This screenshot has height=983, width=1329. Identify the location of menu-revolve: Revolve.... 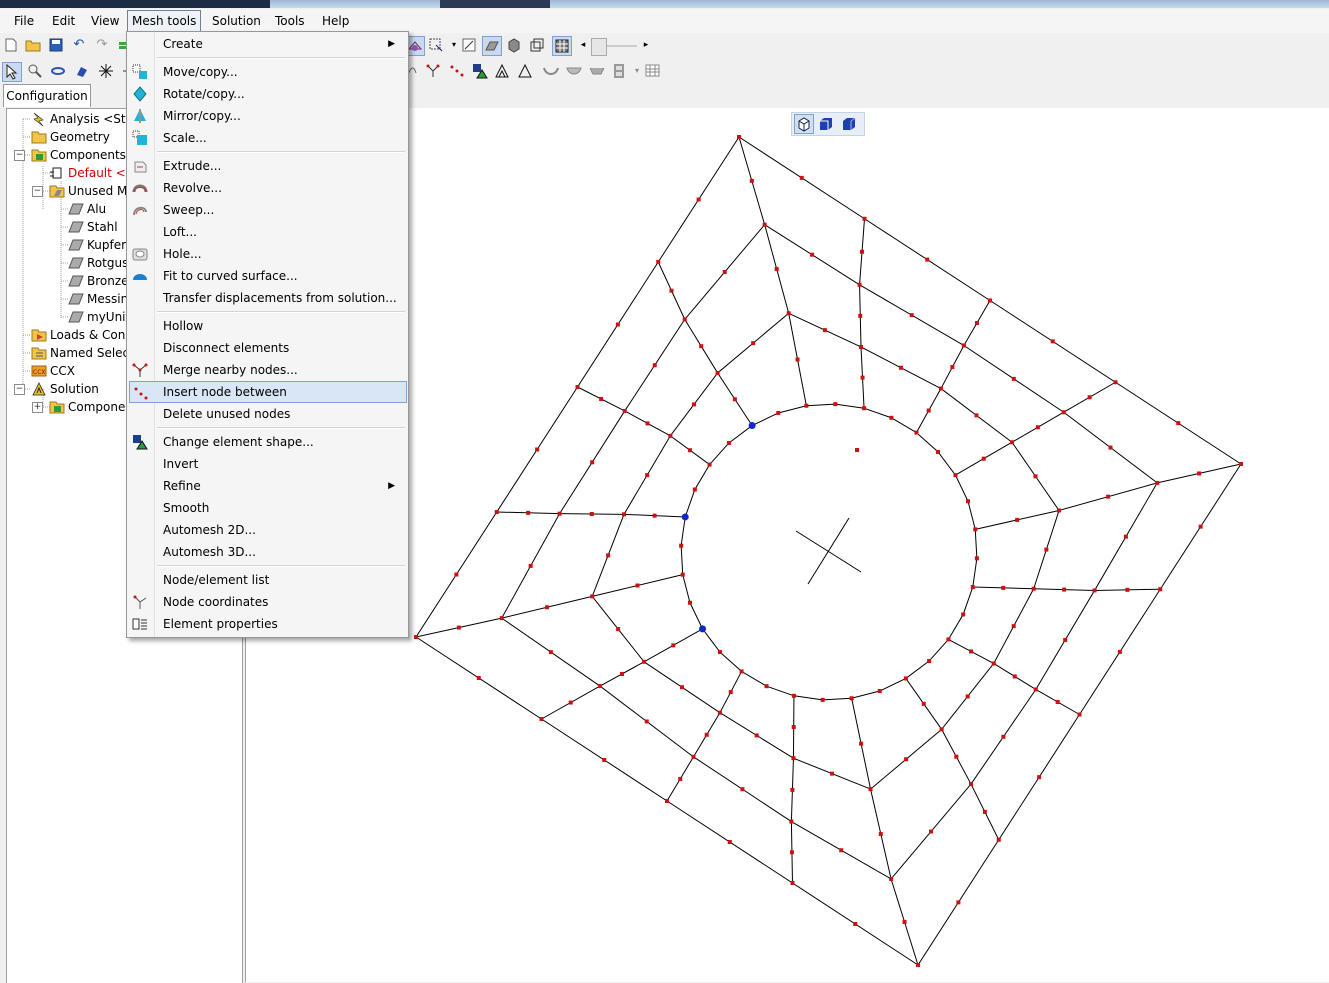
(267, 188).